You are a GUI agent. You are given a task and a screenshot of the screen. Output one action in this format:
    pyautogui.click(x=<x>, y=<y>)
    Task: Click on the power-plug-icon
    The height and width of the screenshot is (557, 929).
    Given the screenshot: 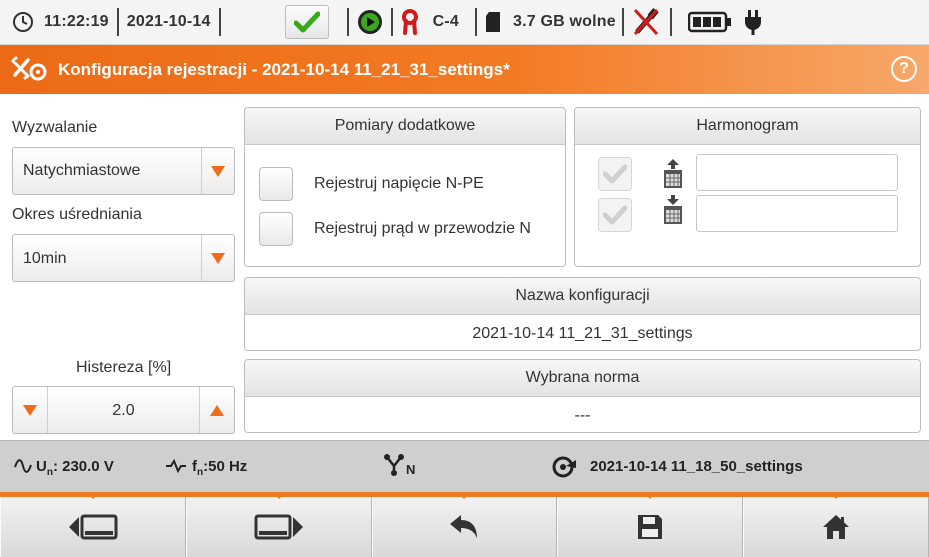 What is the action you would take?
    pyautogui.click(x=753, y=22)
    